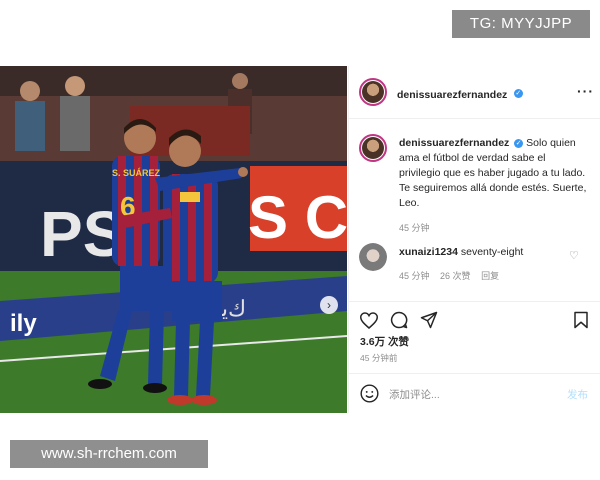 The width and height of the screenshot is (600, 480). What do you see at coordinates (297, 217) in the screenshot?
I see `svg-text: S CU` at bounding box center [297, 217].